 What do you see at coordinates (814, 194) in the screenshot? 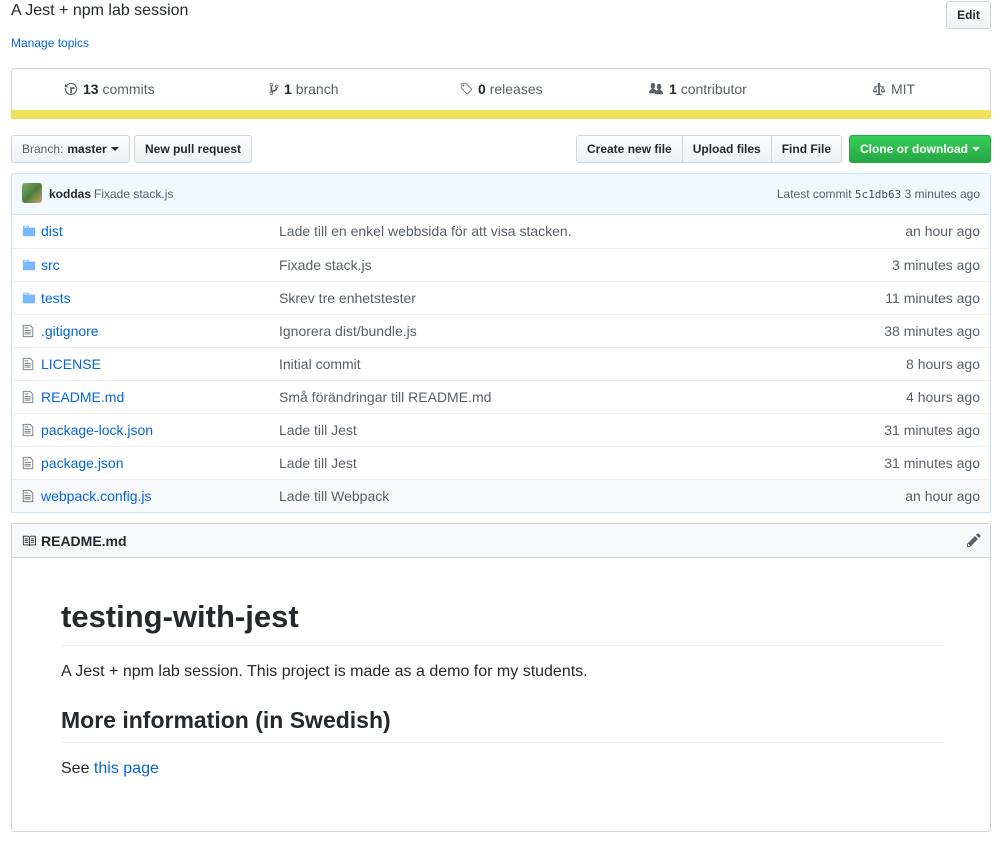
I see `latest-commit-prefix: Latest commit` at bounding box center [814, 194].